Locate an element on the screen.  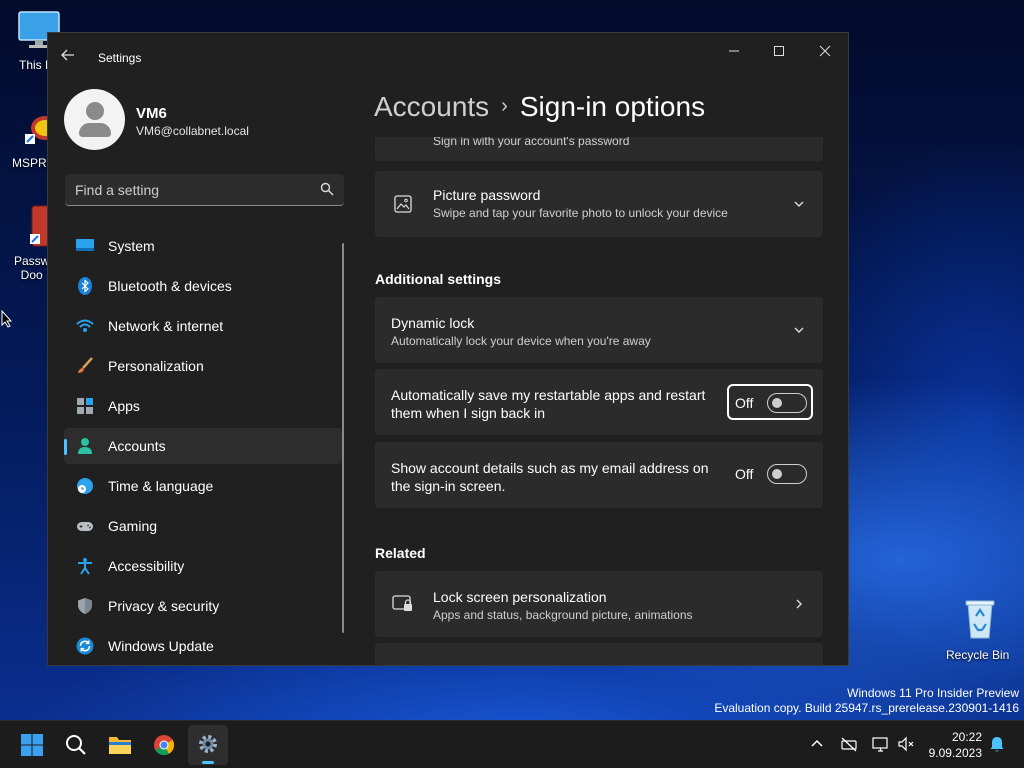
sidebar-item-label: Personalization is located at coordinates (156, 366).